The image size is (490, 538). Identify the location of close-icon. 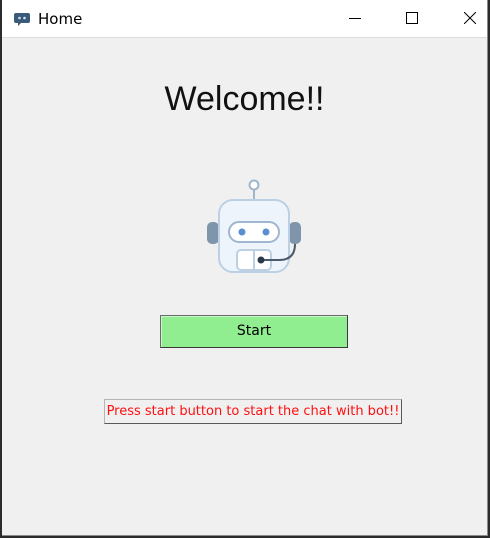
(470, 18).